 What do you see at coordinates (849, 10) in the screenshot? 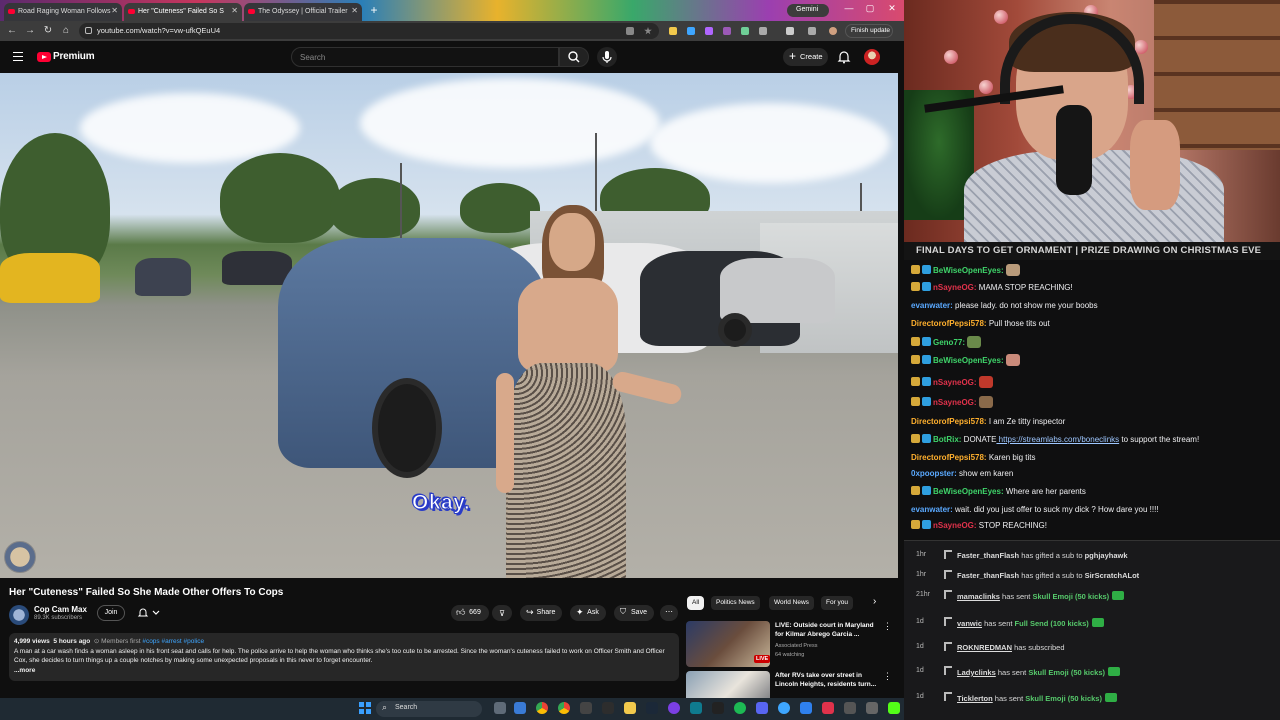
I see `minimize-icon: —` at bounding box center [849, 10].